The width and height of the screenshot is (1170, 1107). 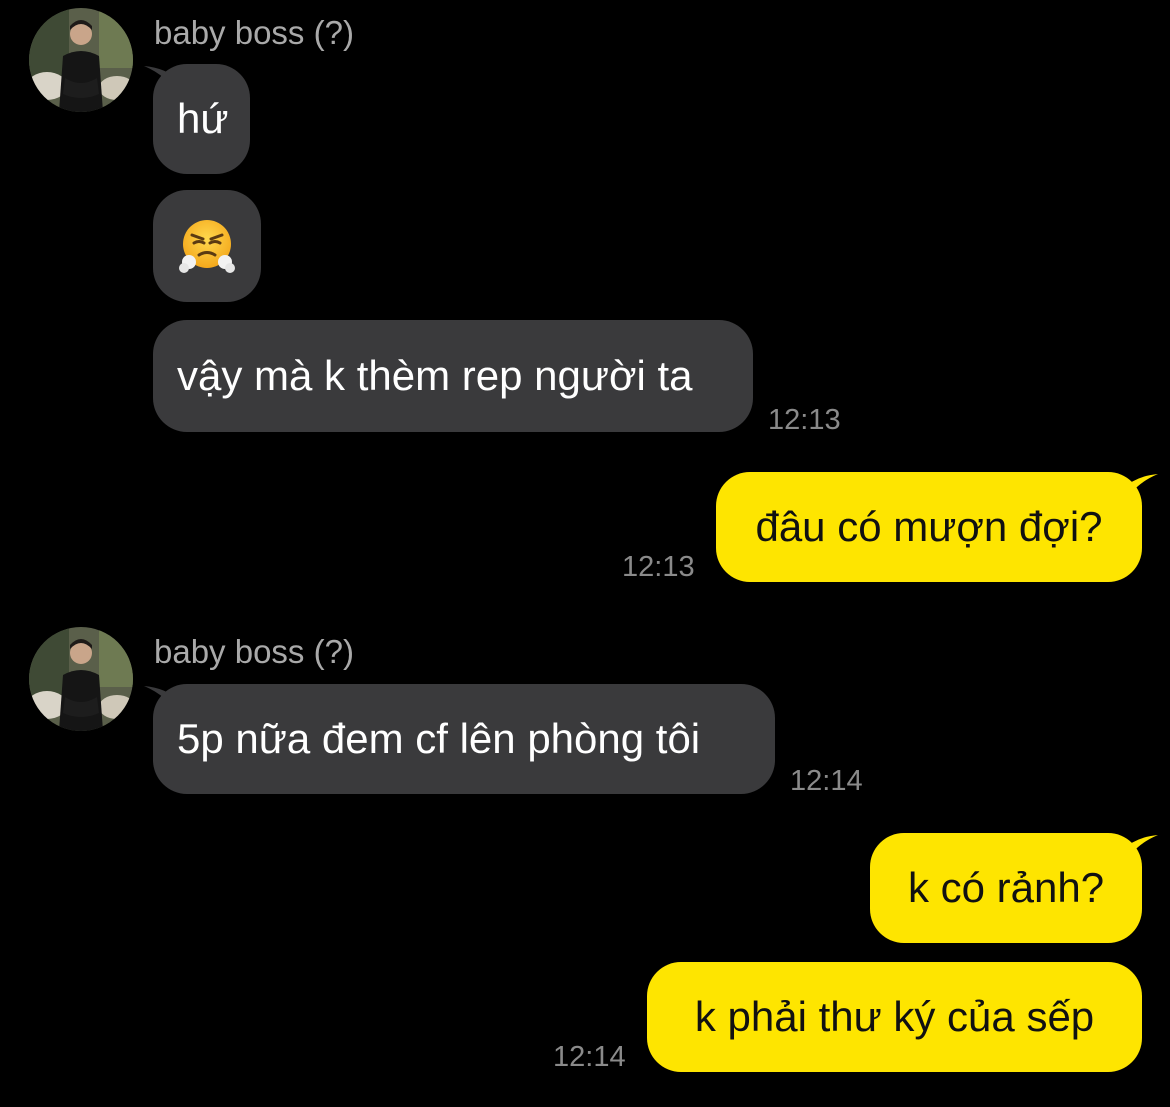 I want to click on incoming-emoji-bubble, so click(x=207, y=246).